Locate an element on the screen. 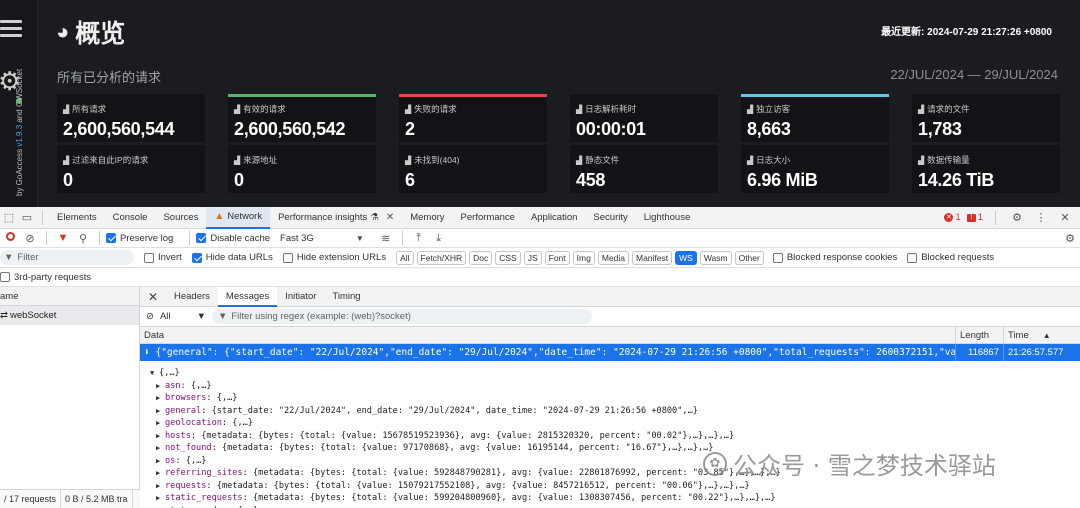  tab-security: Security is located at coordinates (610, 218).